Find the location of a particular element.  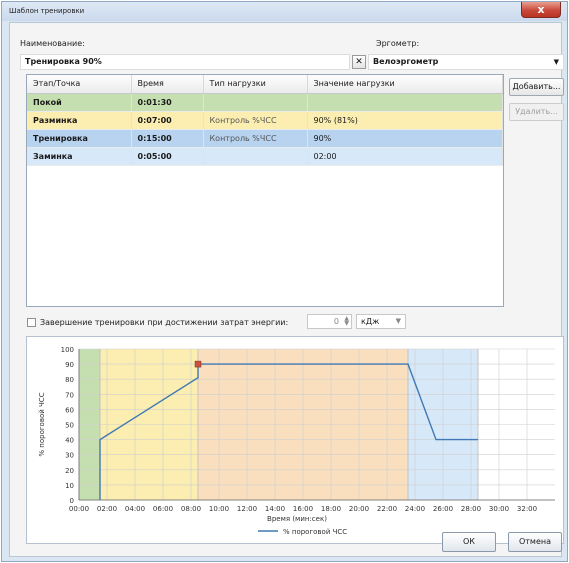

title-bar: Шаблон тренировки x is located at coordinates (284, 11).